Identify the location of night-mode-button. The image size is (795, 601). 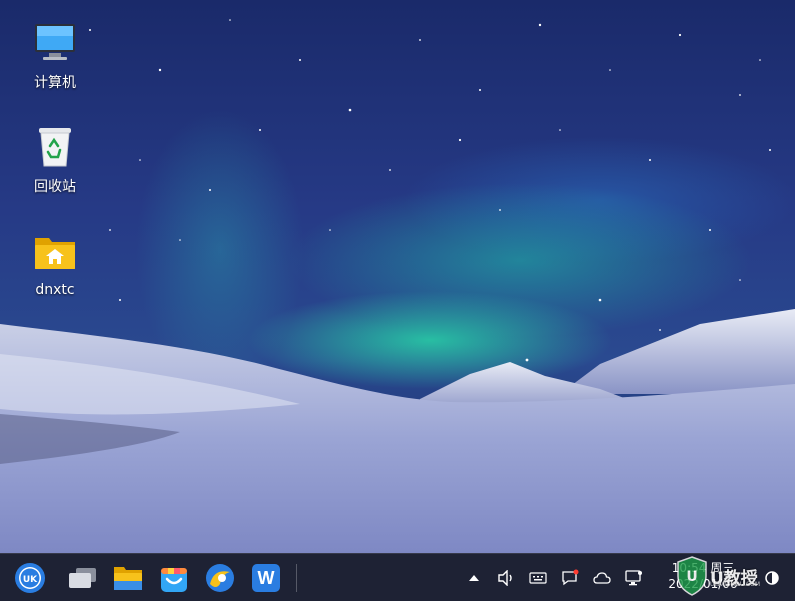
(772, 578).